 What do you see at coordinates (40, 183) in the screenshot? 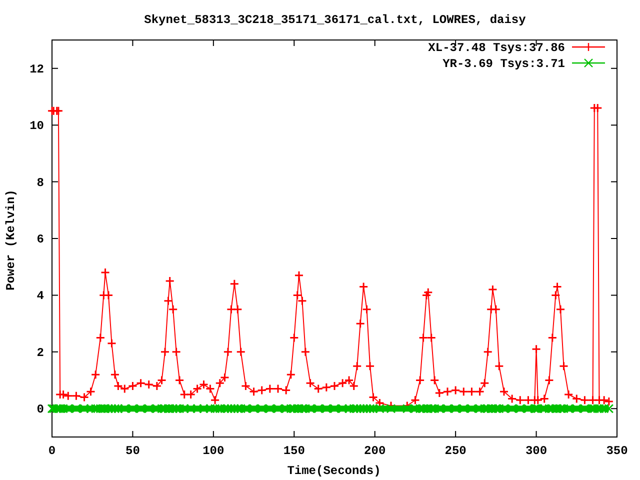
I see `y-tick-label: 8` at bounding box center [40, 183].